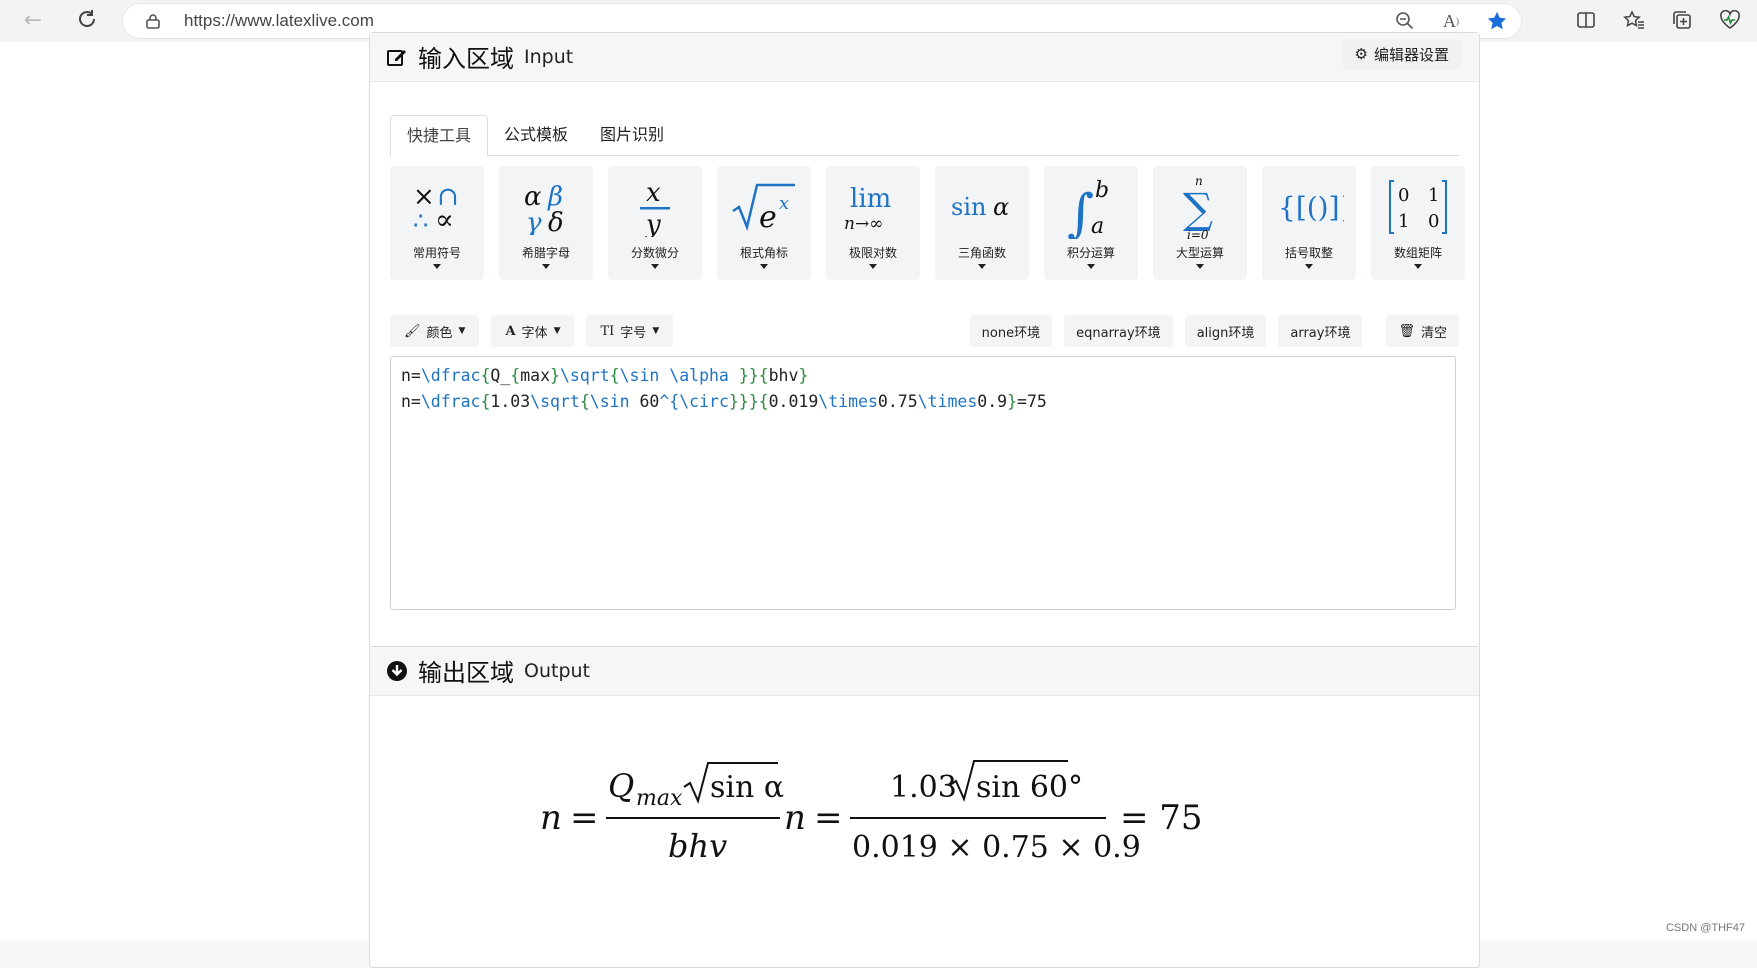 This screenshot has width=1757, height=968. Describe the element at coordinates (87, 21) in the screenshot. I see `refresh-icon` at that location.